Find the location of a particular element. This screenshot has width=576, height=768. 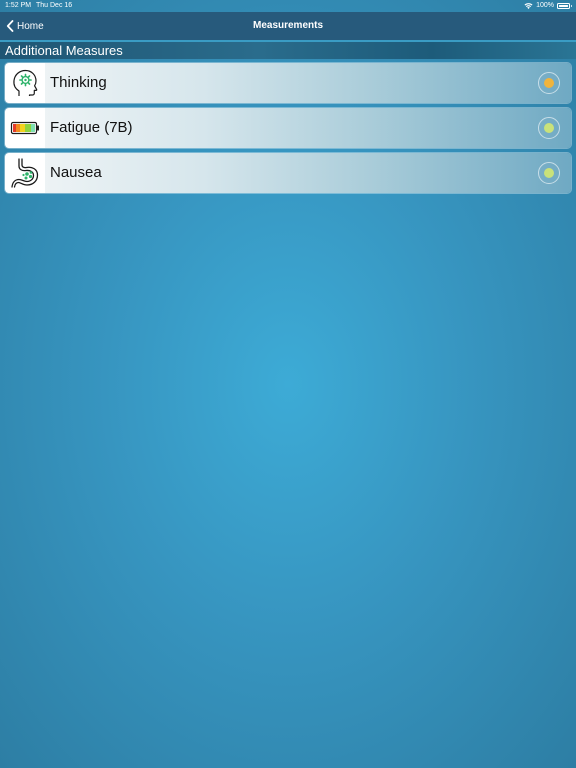

item-label: Fatigue (7B) is located at coordinates (91, 127).